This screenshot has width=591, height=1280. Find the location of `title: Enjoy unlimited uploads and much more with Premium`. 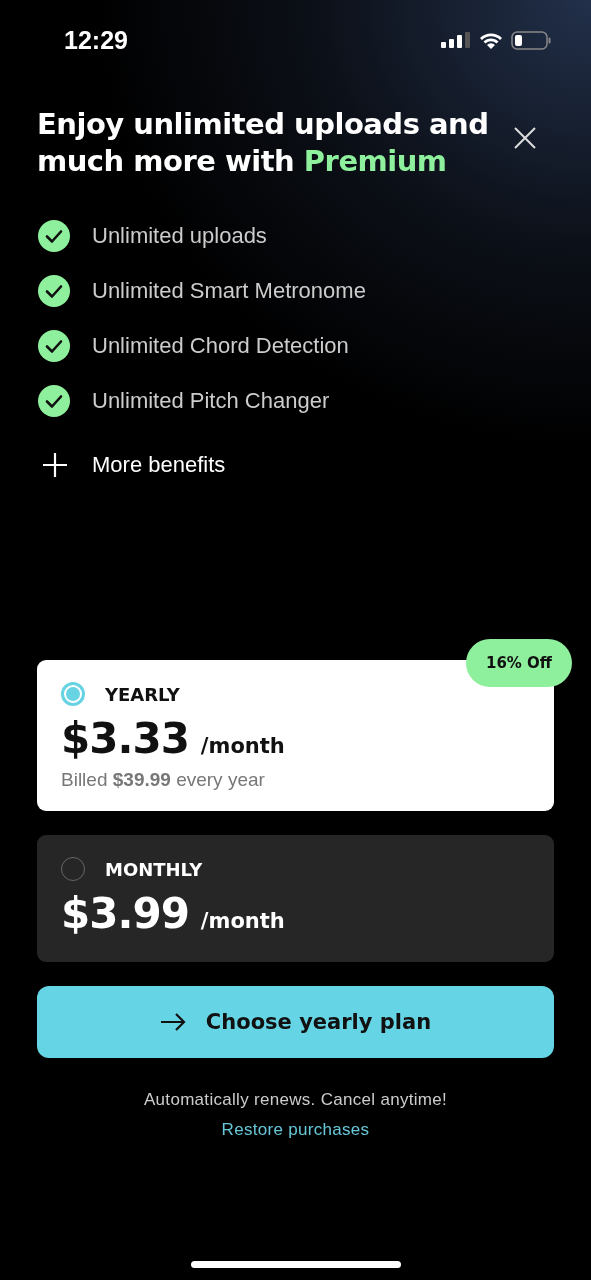

title: Enjoy unlimited uploads and much more with Premium is located at coordinates (263, 143).